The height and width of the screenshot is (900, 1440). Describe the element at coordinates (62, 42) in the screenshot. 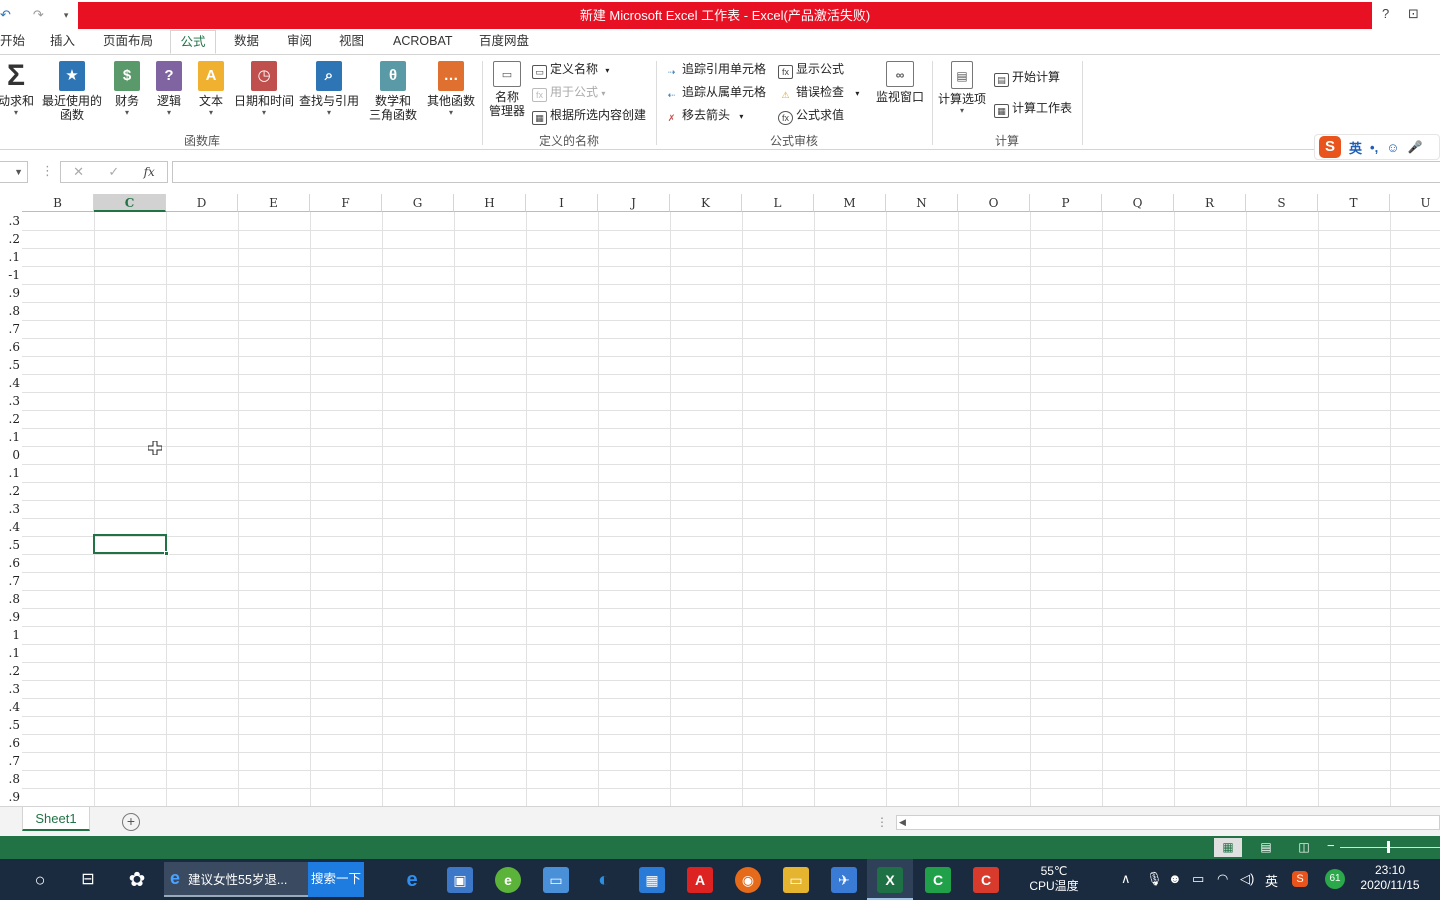

I see `tab-insert: 插入` at that location.